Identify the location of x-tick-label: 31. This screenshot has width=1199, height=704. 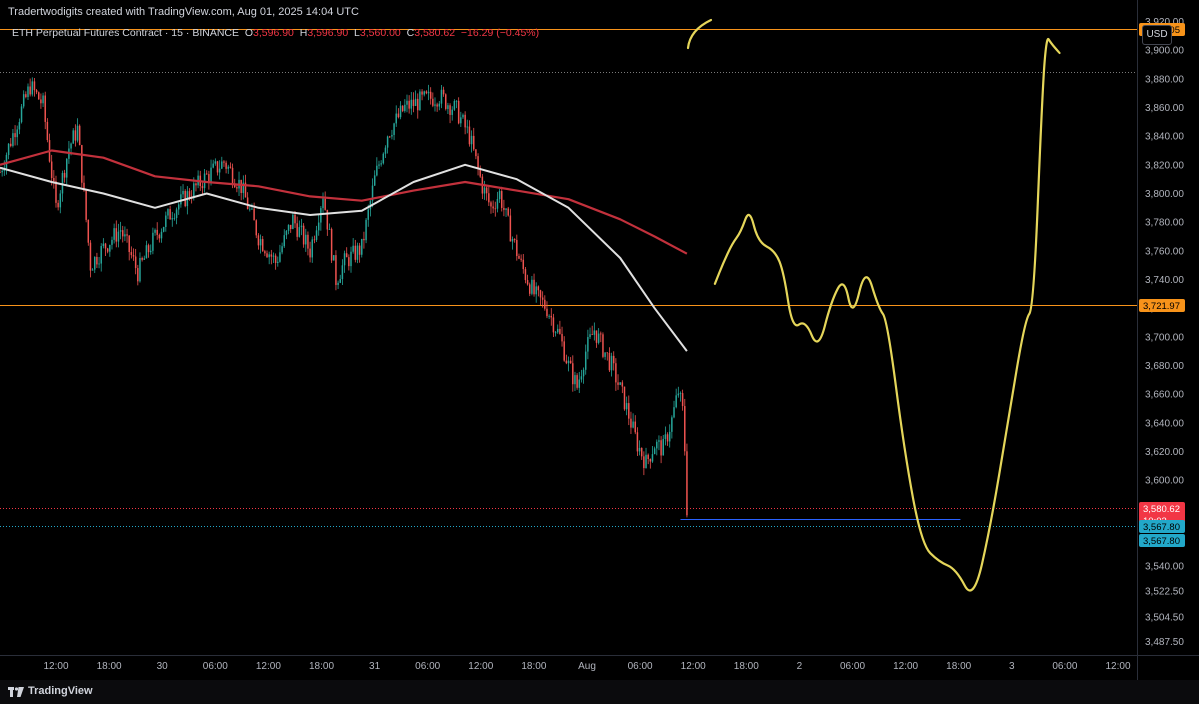
(375, 666).